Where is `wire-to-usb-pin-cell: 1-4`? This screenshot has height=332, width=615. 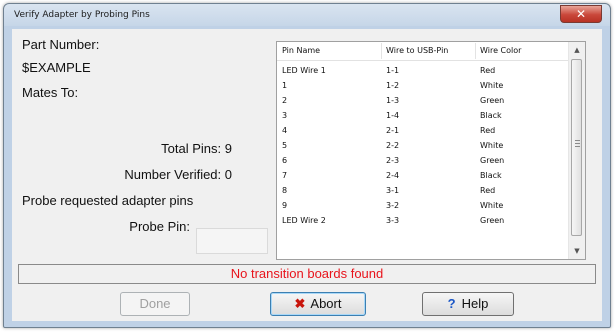 wire-to-usb-pin-cell: 1-4 is located at coordinates (393, 115).